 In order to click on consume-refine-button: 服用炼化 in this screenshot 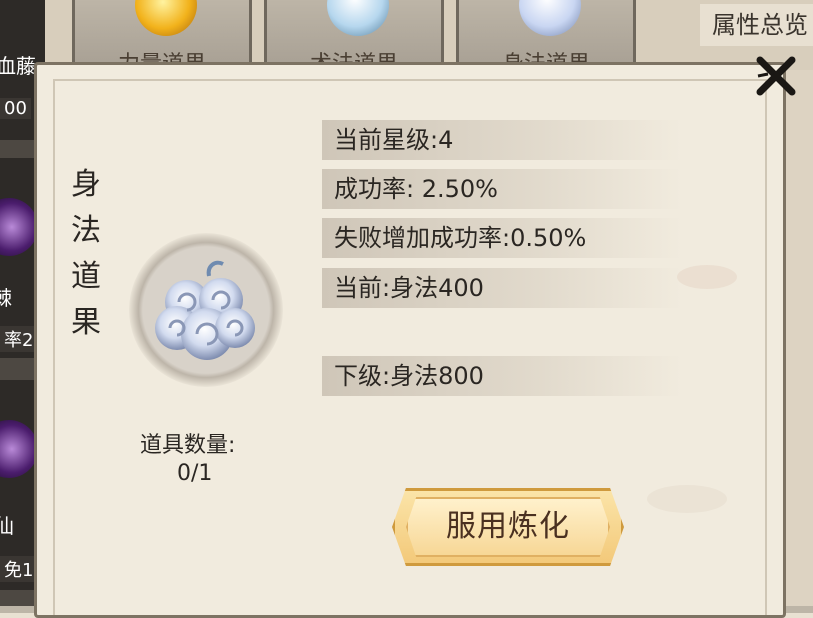, I will do `click(508, 527)`.